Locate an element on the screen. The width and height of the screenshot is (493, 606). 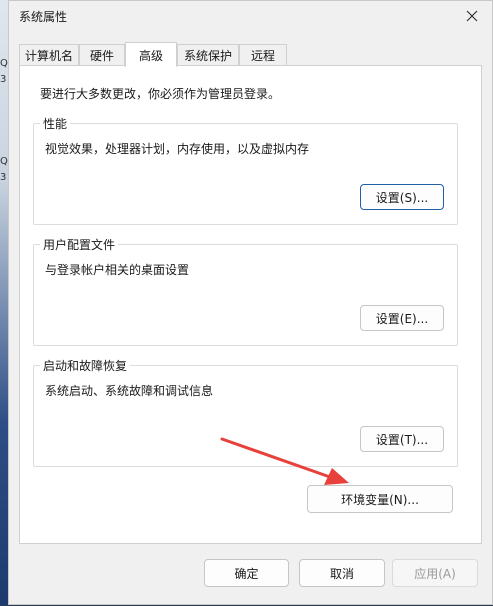
tab-system-protection: 系统保护 is located at coordinates (208, 55).